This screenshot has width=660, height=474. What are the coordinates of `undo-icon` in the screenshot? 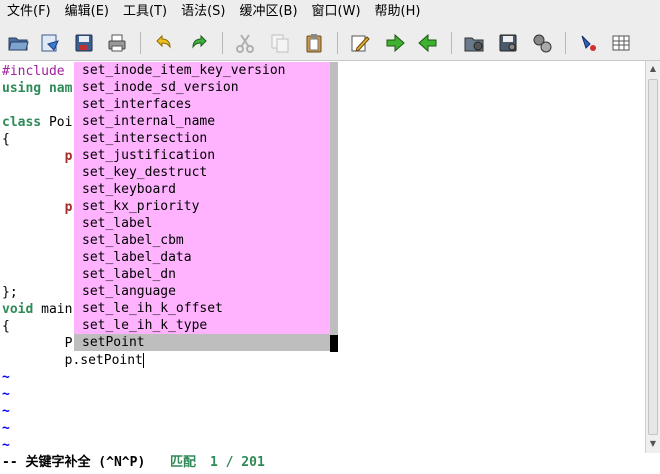 It's located at (163, 43).